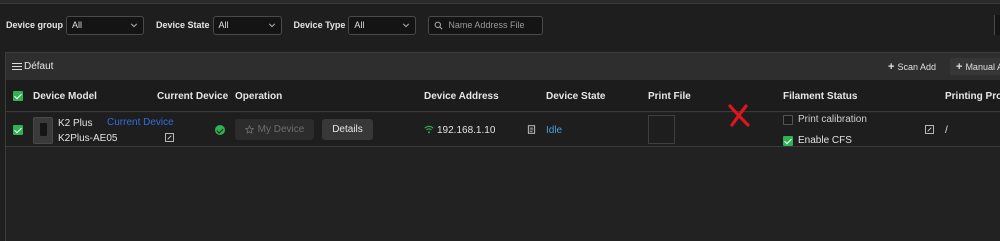 Image resolution: width=1000 pixels, height=241 pixels. Describe the element at coordinates (972, 96) in the screenshot. I see `header-printing-progress: Printing Prog` at that location.